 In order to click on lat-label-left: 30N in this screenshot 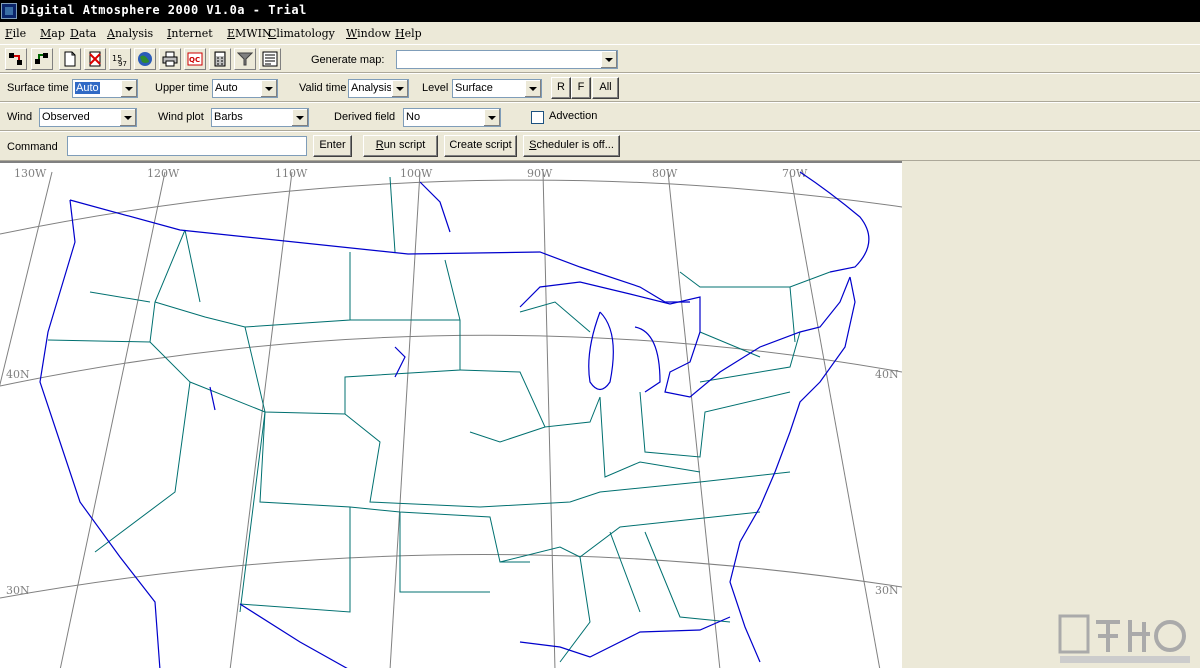, I will do `click(18, 590)`.